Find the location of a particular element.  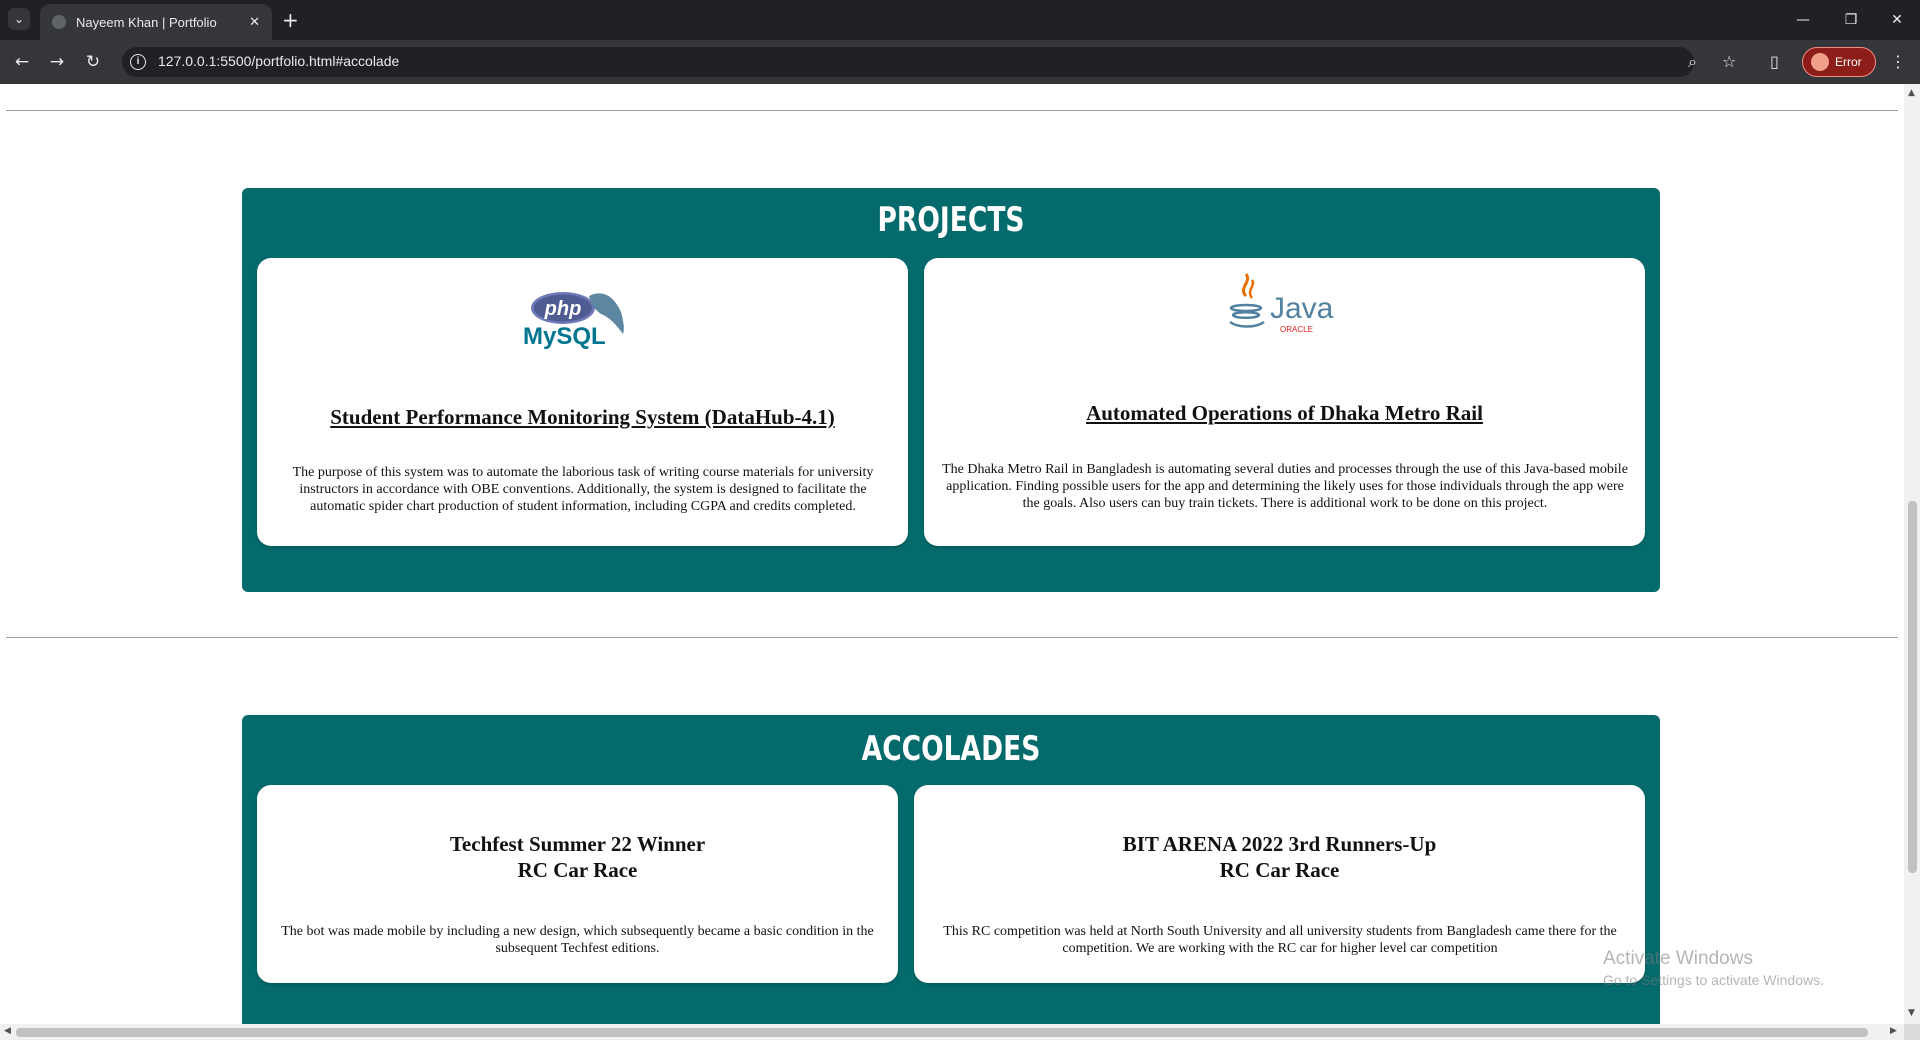

php-mysql-logo-icon: php MySQL is located at coordinates (573, 321).